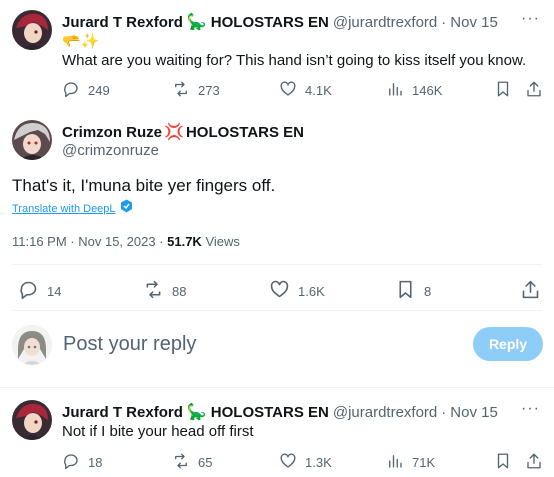 The width and height of the screenshot is (554, 477). What do you see at coordinates (205, 462) in the screenshot?
I see `repost-count: 65` at bounding box center [205, 462].